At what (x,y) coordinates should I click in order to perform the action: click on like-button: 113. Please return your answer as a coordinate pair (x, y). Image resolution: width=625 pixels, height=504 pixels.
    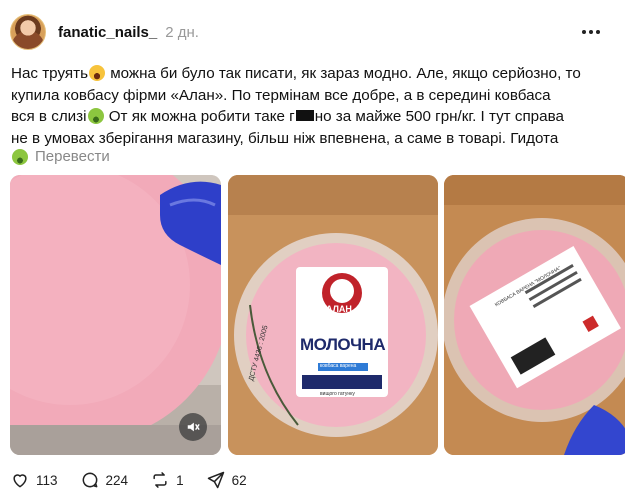
    Looking at the image, I should click on (34, 480).